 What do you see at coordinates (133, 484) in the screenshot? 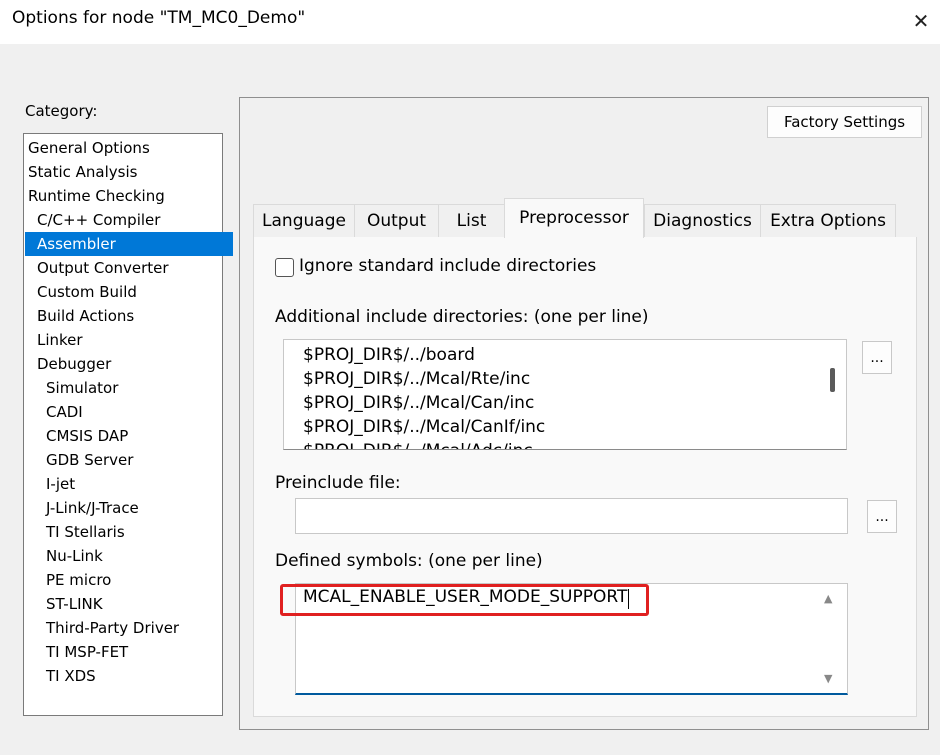
I see `category-item-i-jet: I-jet` at bounding box center [133, 484].